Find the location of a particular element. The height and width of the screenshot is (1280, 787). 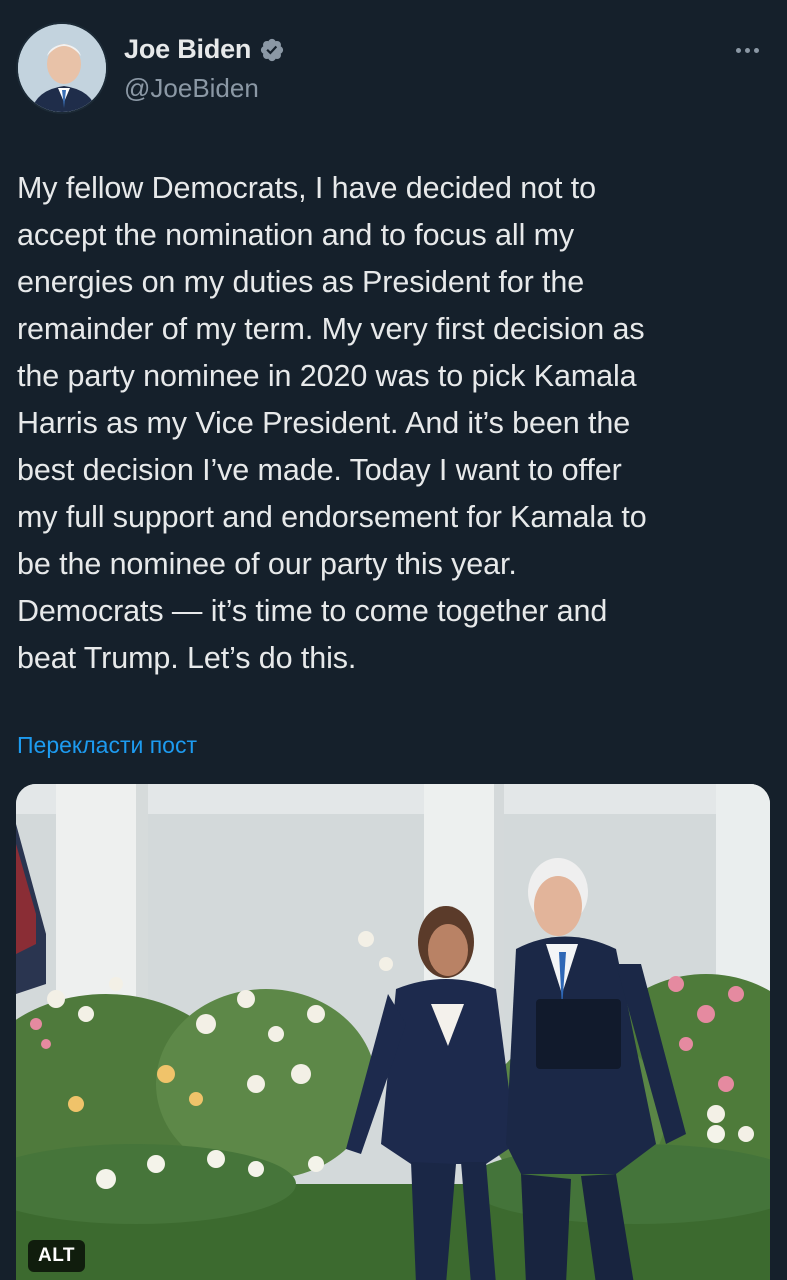

author-info: Joe Biden @JoeBiden is located at coordinates (204, 69).